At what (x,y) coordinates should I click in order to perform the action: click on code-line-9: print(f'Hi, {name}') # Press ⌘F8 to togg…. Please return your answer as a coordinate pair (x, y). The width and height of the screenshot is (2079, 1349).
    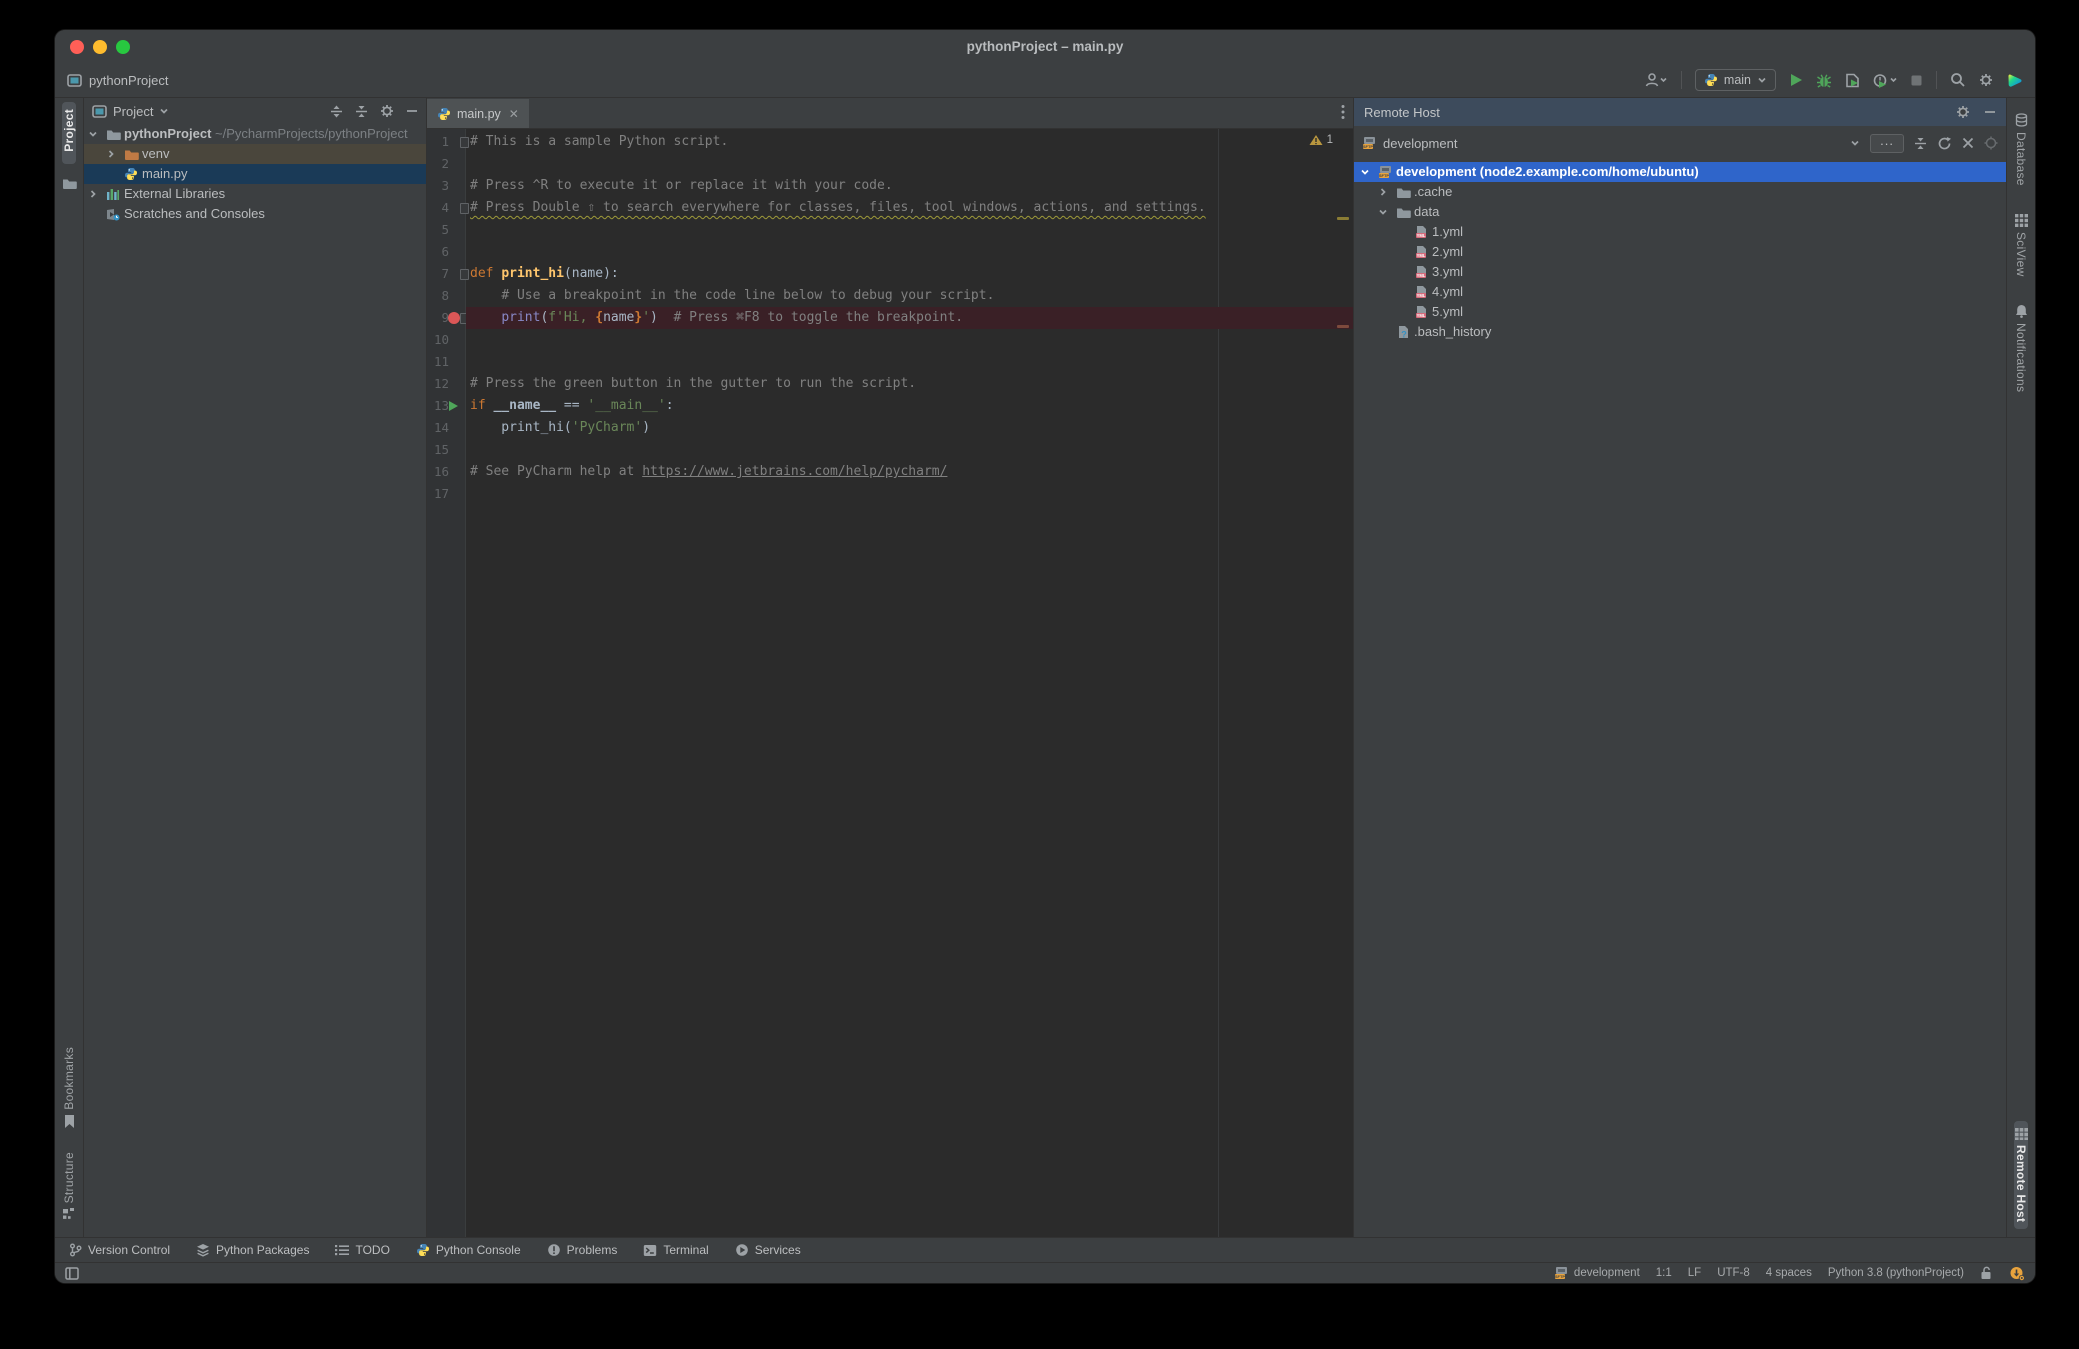
    Looking at the image, I should click on (909, 318).